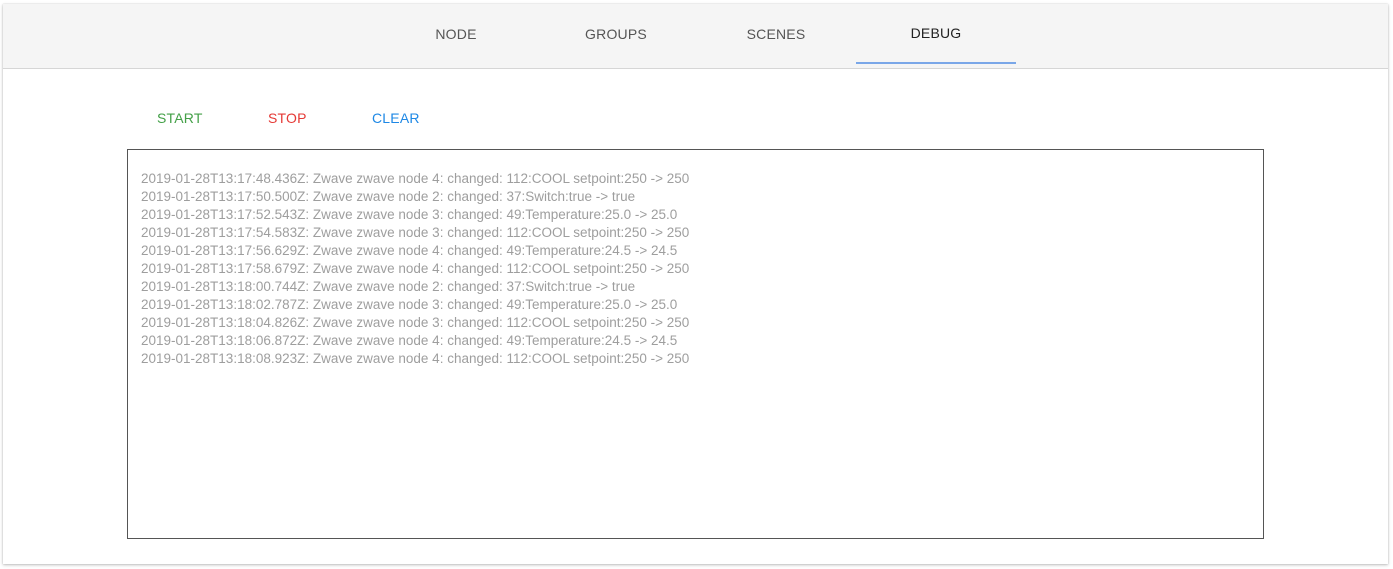 The image size is (1393, 569). Describe the element at coordinates (287, 118) in the screenshot. I see `stop-button: STOP` at that location.